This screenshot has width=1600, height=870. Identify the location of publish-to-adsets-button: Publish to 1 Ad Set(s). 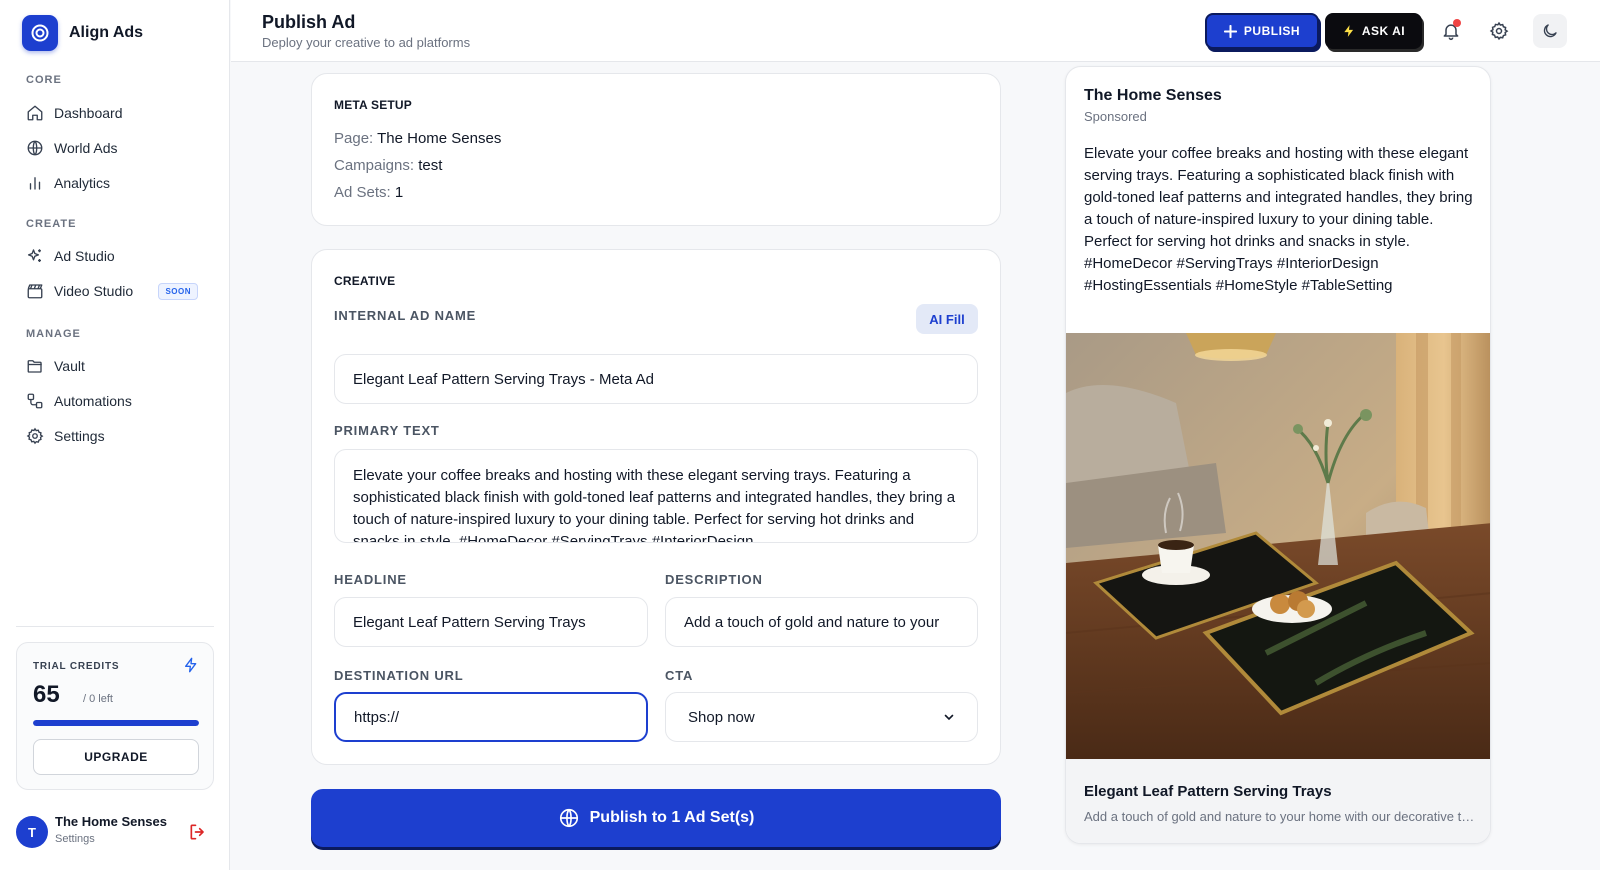
(656, 818).